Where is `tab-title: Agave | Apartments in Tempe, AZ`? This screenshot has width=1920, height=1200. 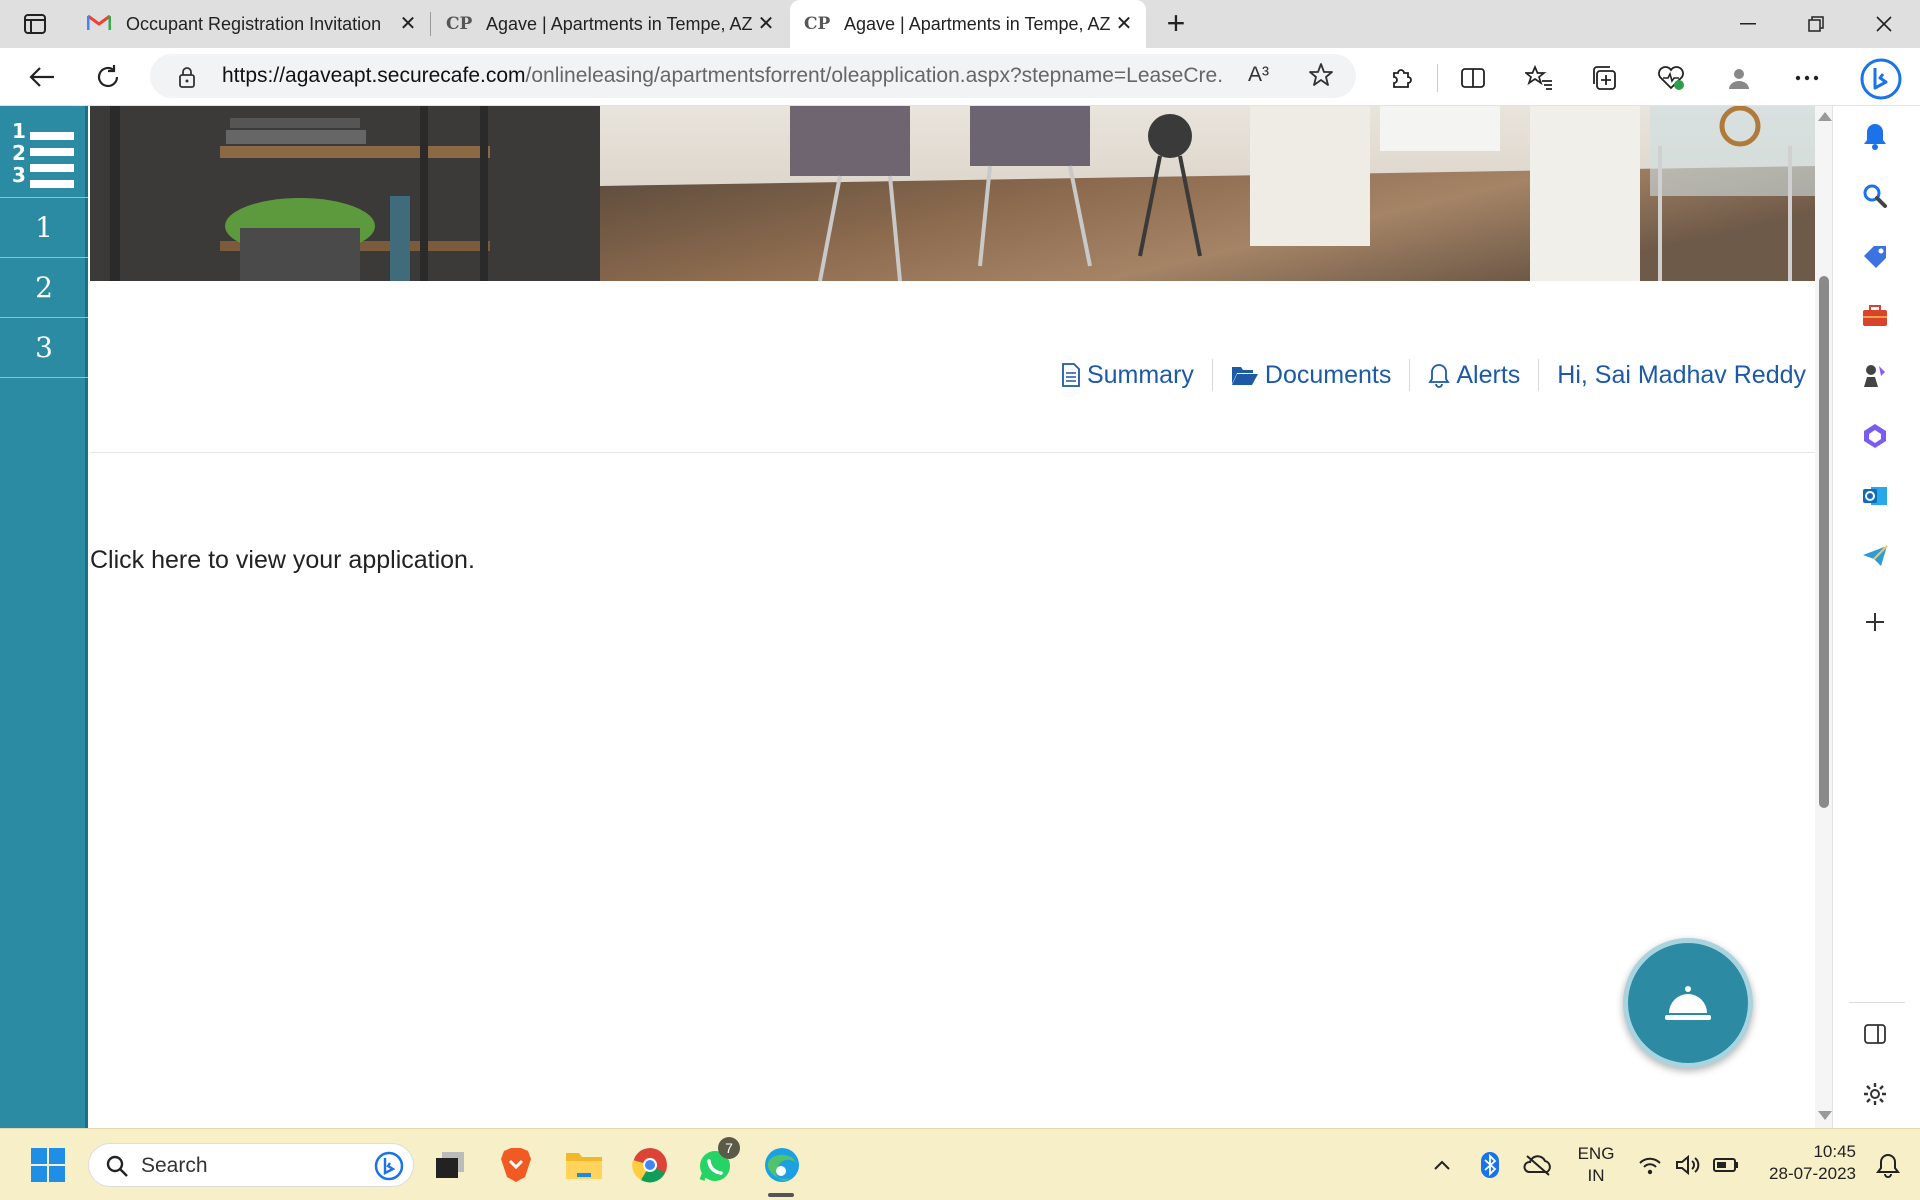
tab-title: Agave | Apartments in Tempe, AZ is located at coordinates (619, 23).